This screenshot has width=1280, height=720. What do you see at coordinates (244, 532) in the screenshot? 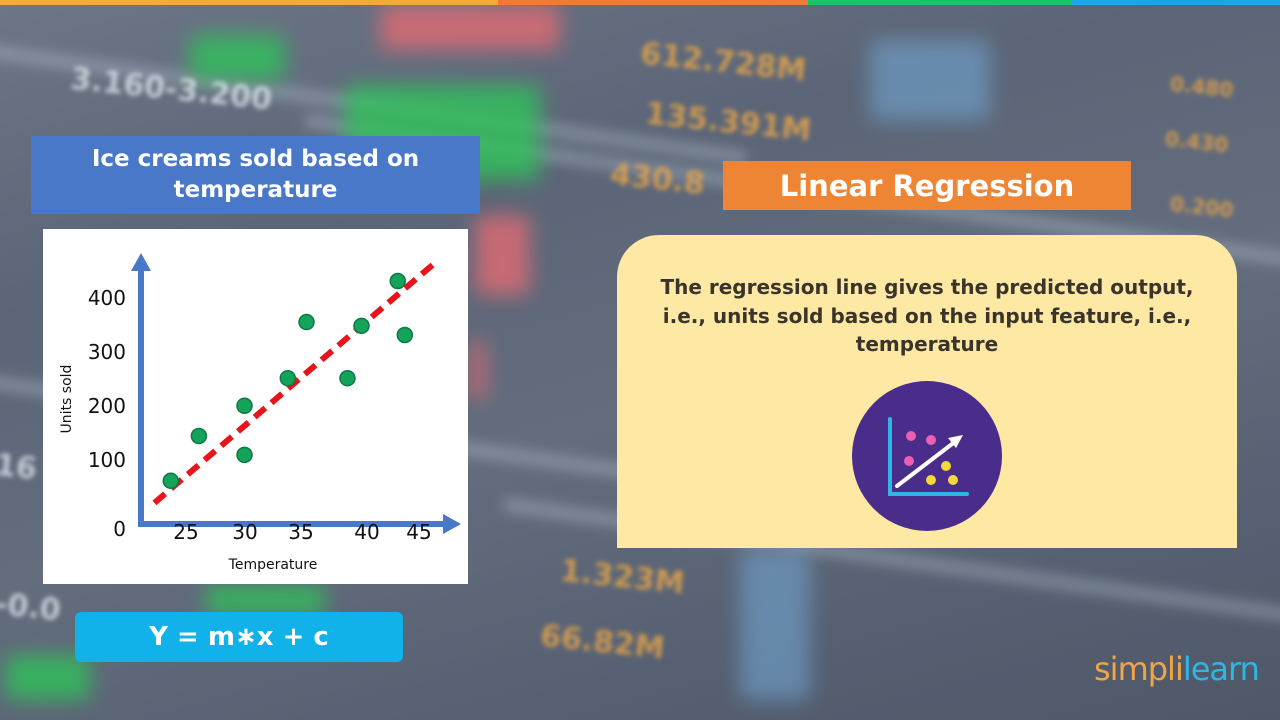
I see `x-tick-label: 30` at bounding box center [244, 532].